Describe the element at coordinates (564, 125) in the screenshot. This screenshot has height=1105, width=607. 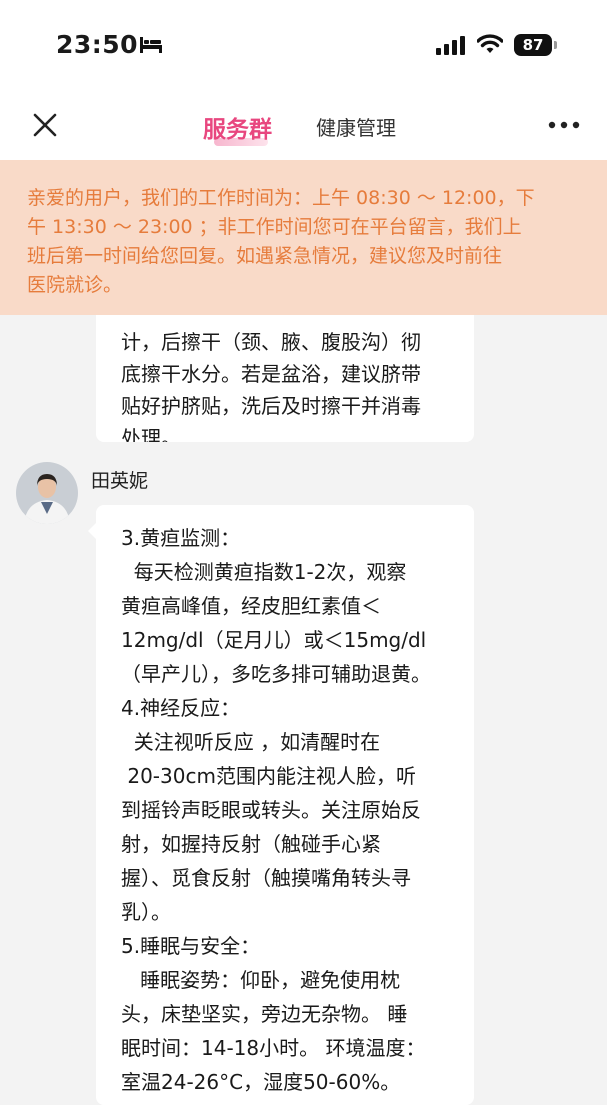
I see `more-dots-icon` at that location.